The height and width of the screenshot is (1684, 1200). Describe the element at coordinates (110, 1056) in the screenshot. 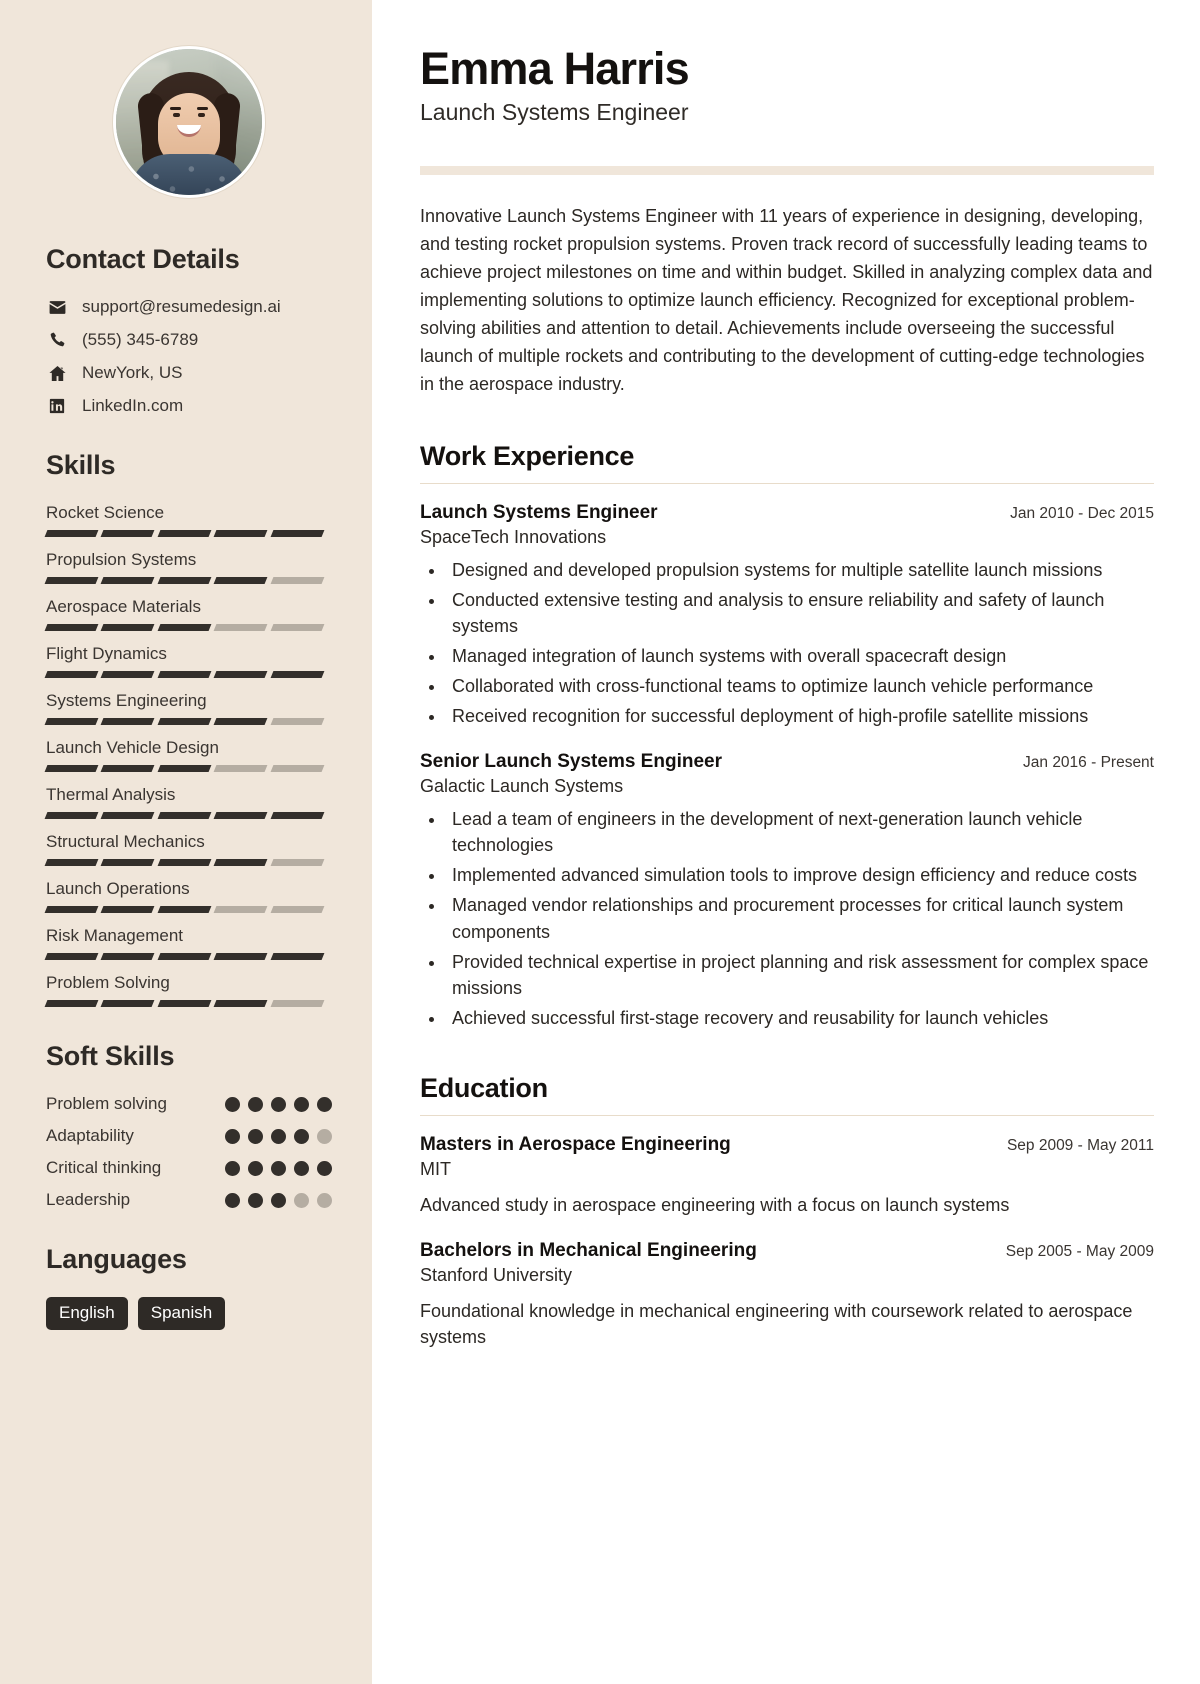

I see `soft-skills-heading: Soft Skills` at that location.